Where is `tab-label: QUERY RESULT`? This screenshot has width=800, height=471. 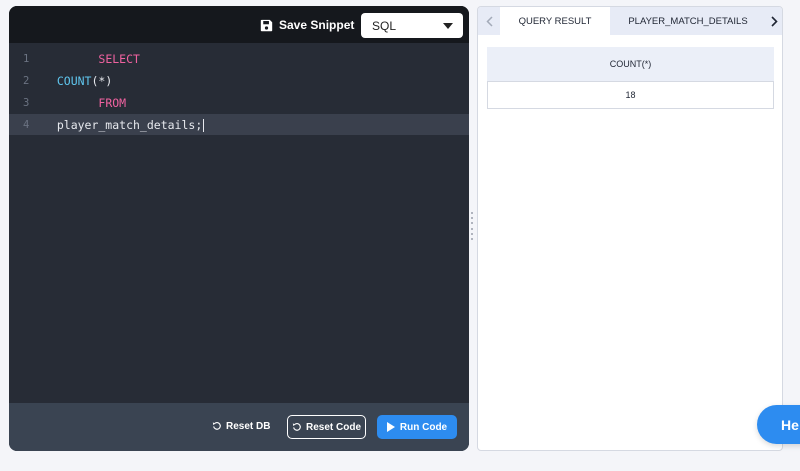
tab-label: QUERY RESULT is located at coordinates (555, 21).